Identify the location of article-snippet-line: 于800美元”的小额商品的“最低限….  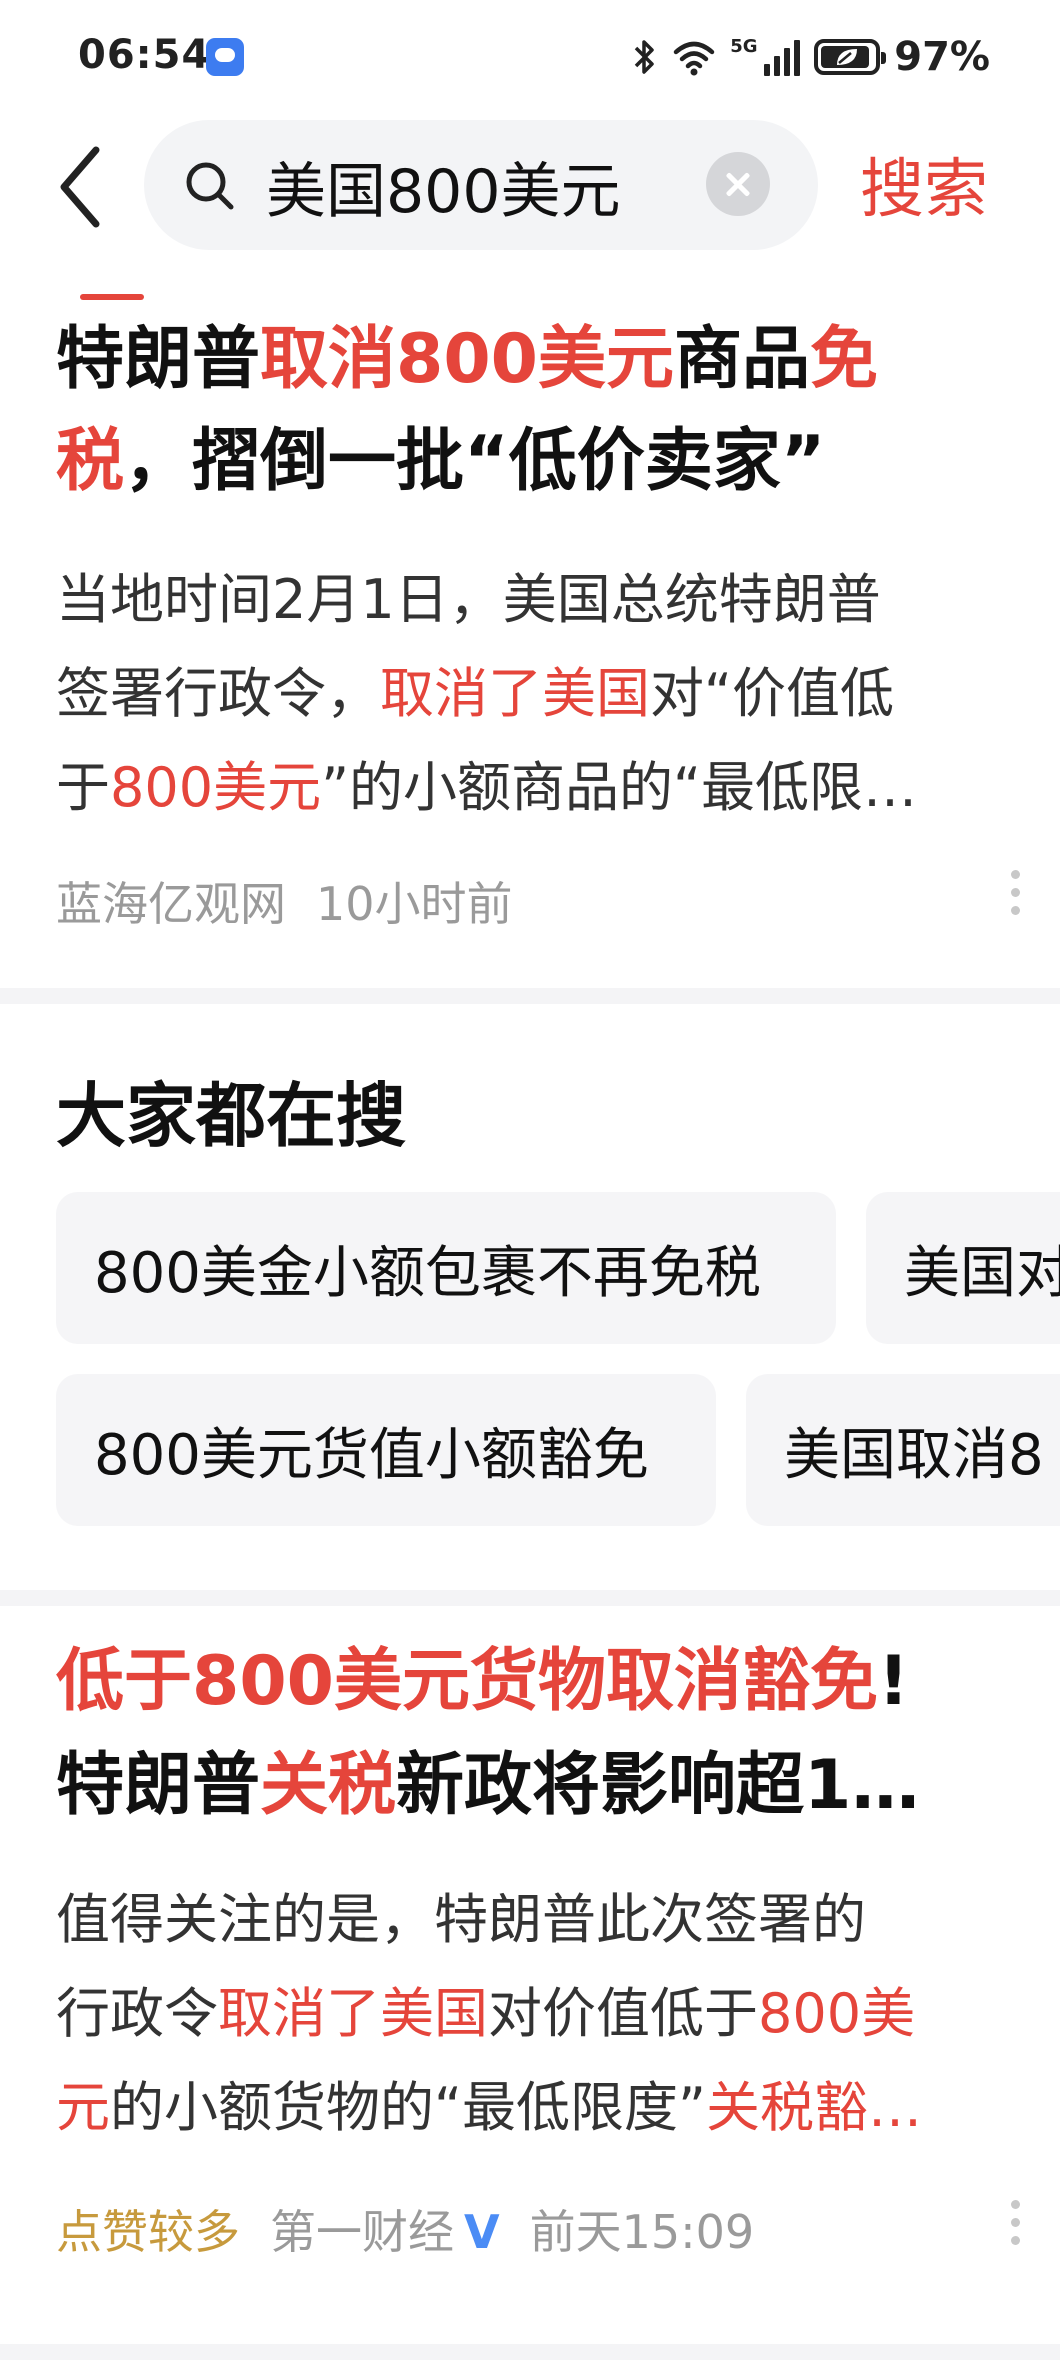
(486, 788).